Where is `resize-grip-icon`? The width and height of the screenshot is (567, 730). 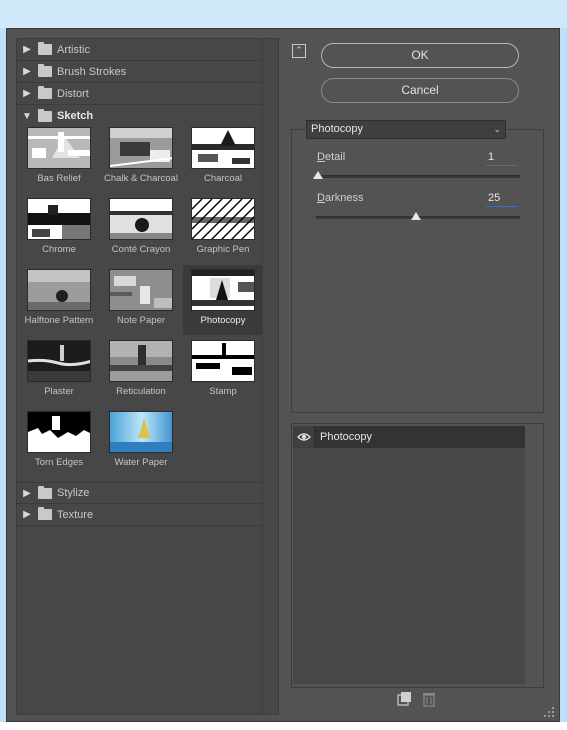
resize-grip-icon is located at coordinates (549, 712).